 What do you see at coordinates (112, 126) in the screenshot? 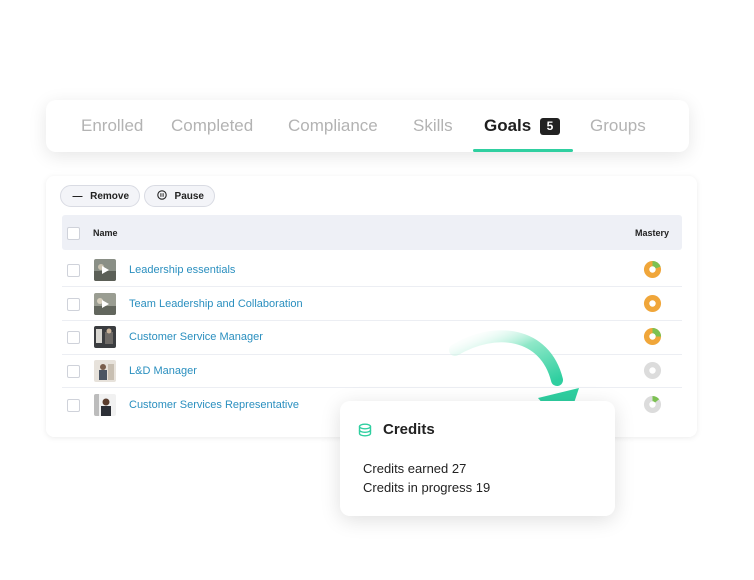
I see `tab-enrolled: Enrolled` at bounding box center [112, 126].